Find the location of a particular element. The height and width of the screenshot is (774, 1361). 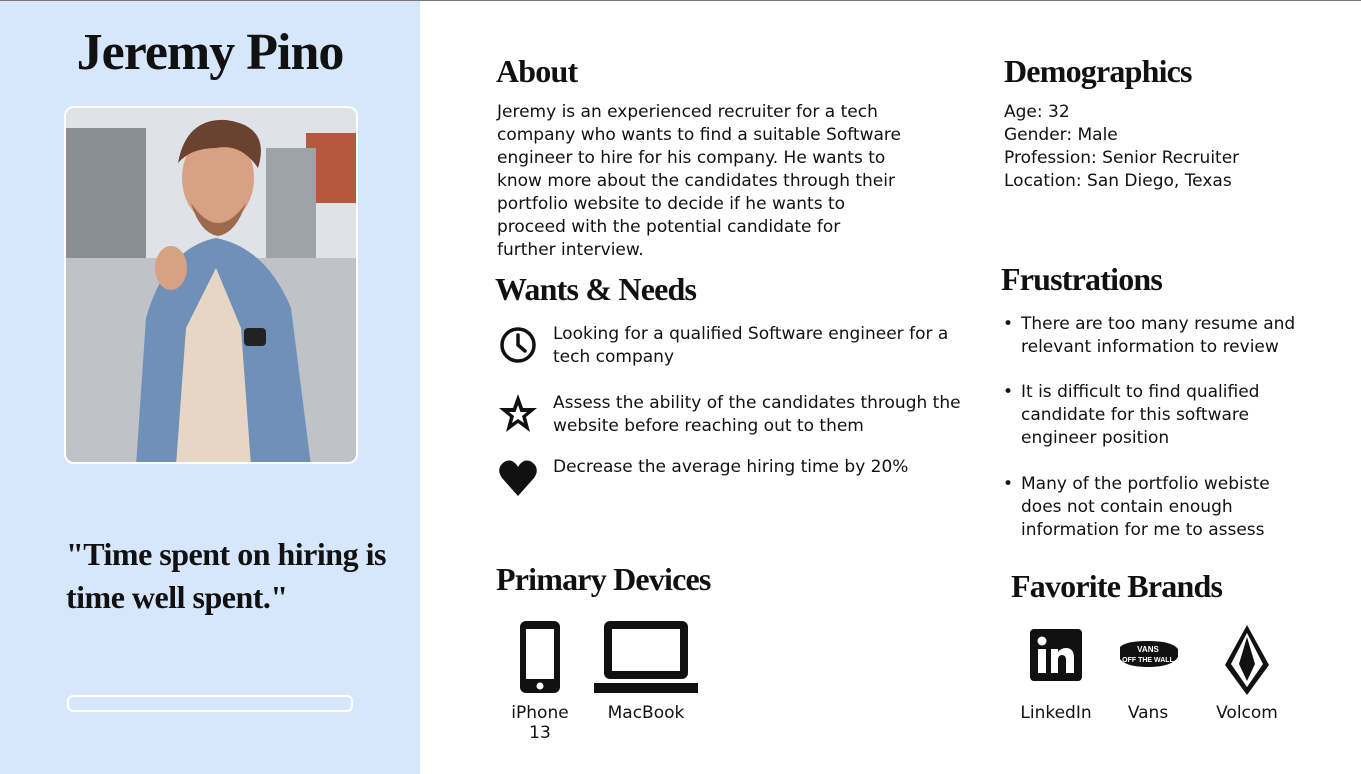

brand-volcom: Volcom is located at coordinates (1247, 673).